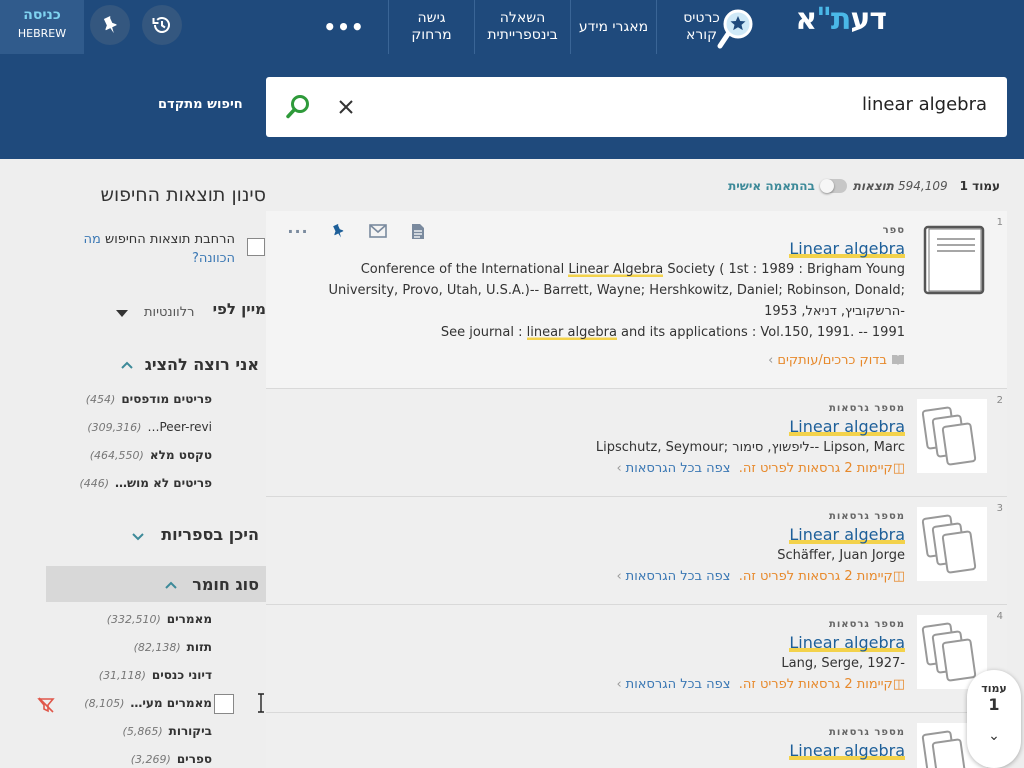  What do you see at coordinates (200, 104) in the screenshot?
I see `advanced-search-link: חיפוש מתקדם` at bounding box center [200, 104].